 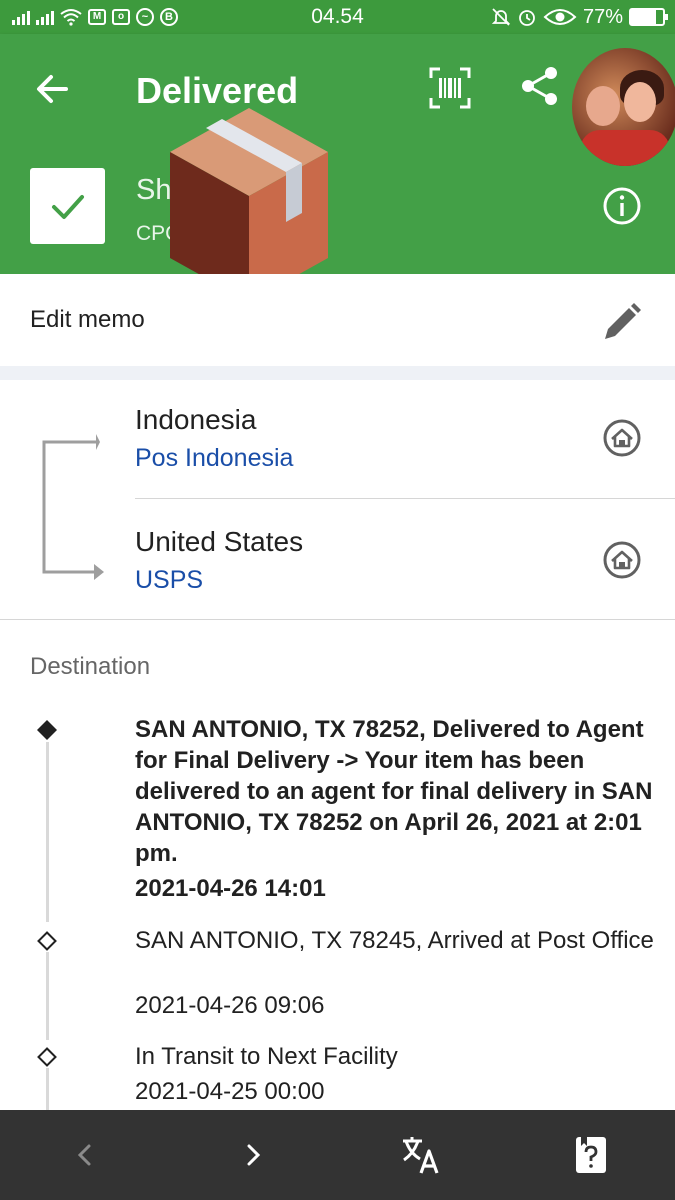 What do you see at coordinates (337, 320) in the screenshot?
I see `memo-row: Edit memo` at bounding box center [337, 320].